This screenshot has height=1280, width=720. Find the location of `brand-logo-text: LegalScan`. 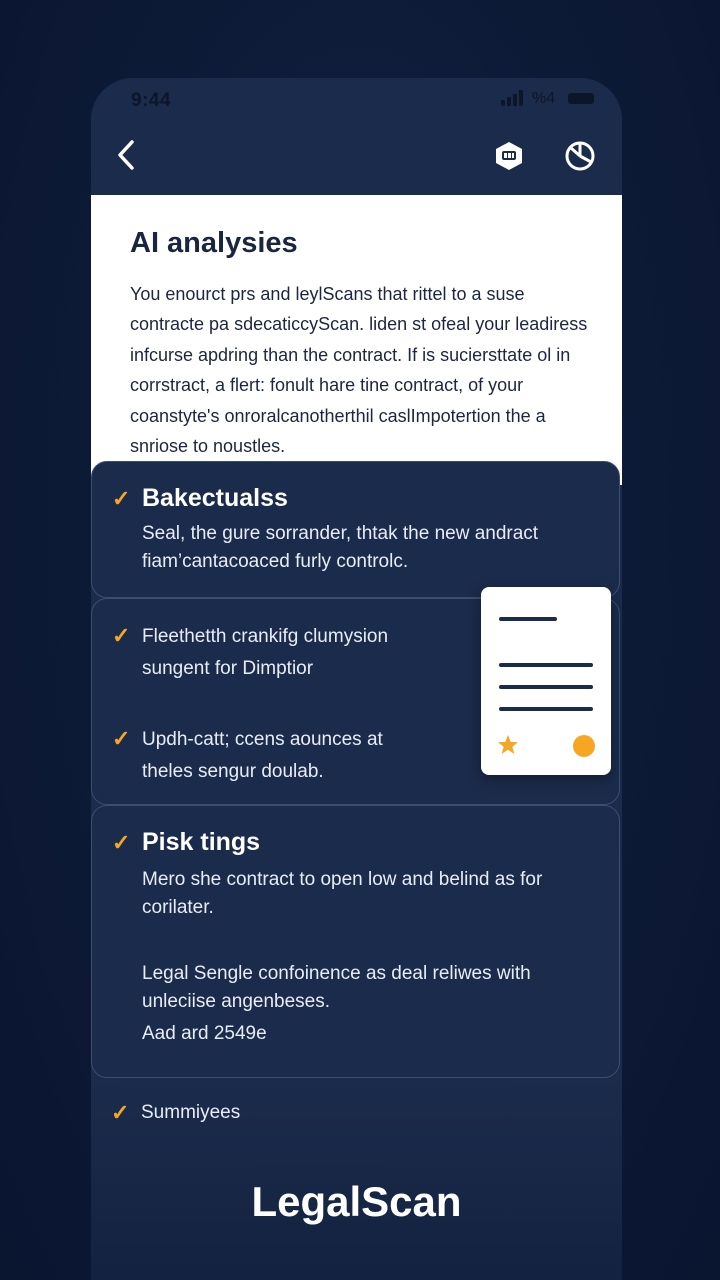

brand-logo-text: LegalScan is located at coordinates (356, 1201).